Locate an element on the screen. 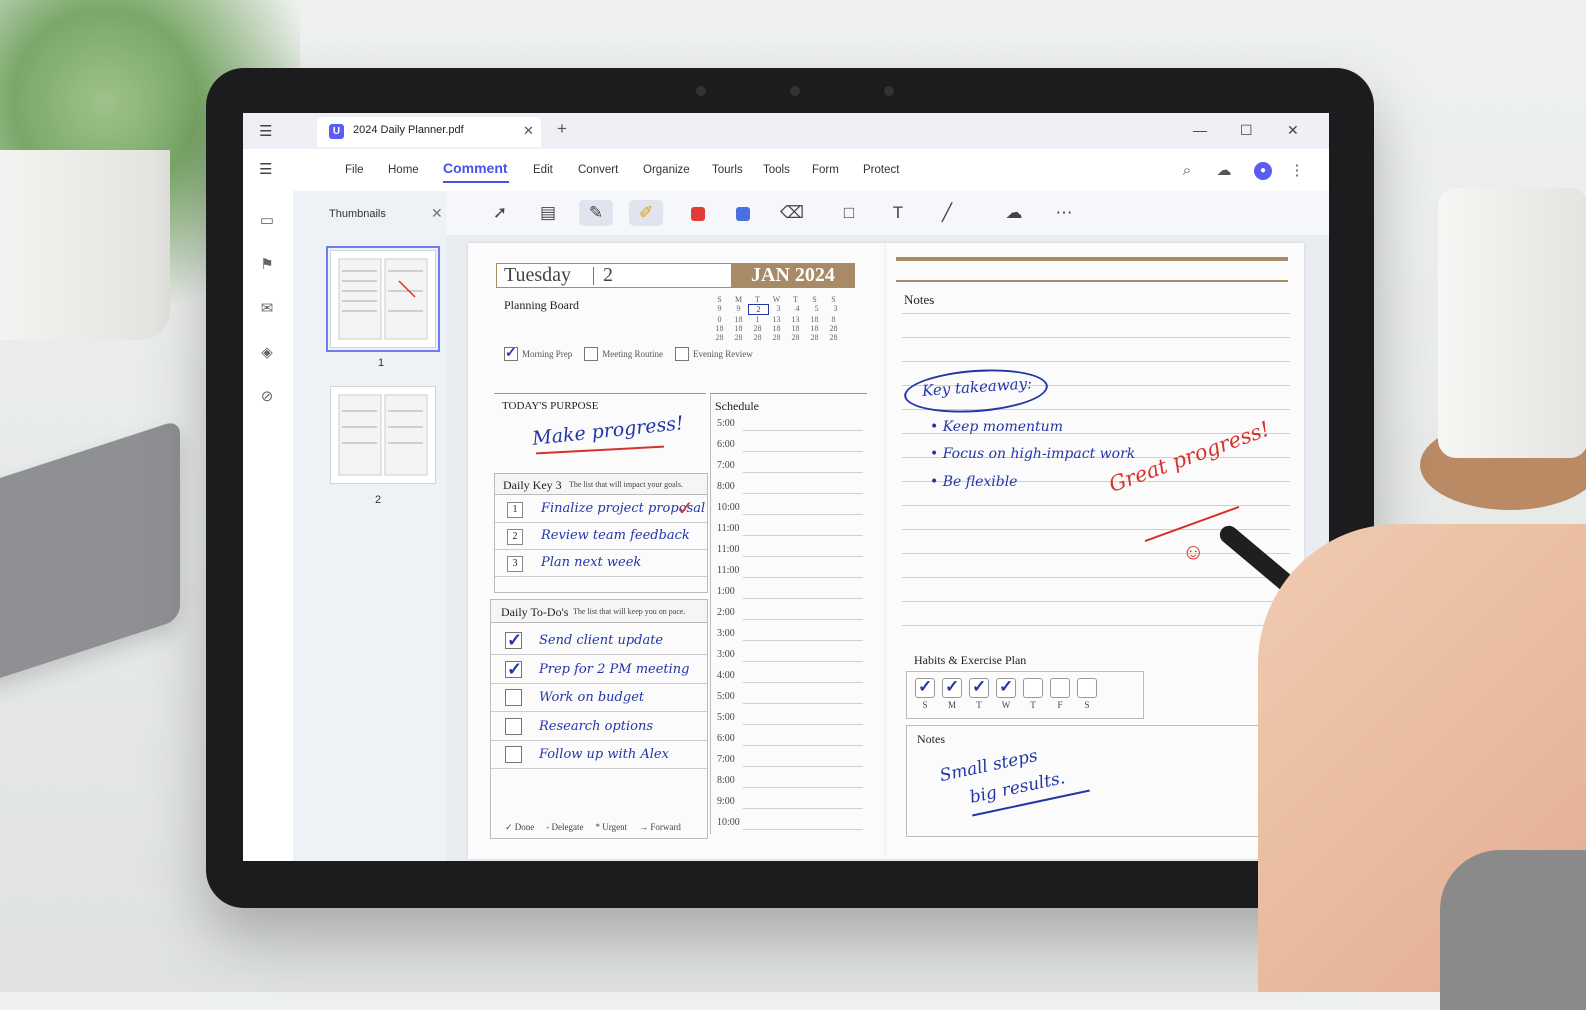 The width and height of the screenshot is (1586, 1010). new-tab-icon: + is located at coordinates (562, 129).